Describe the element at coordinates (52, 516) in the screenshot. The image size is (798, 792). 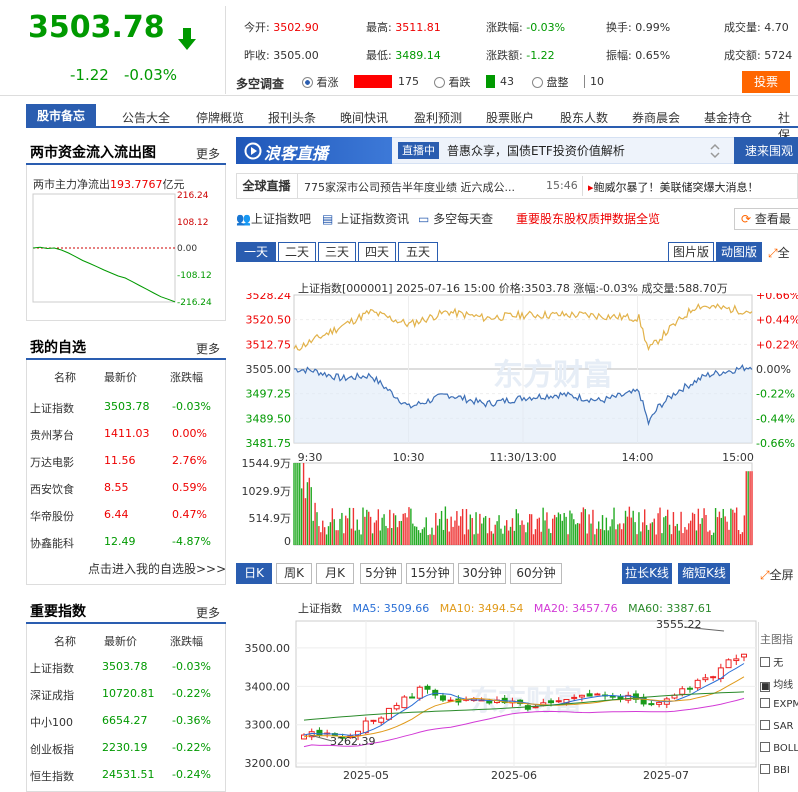
I see `stock-name: 华帝股份` at that location.